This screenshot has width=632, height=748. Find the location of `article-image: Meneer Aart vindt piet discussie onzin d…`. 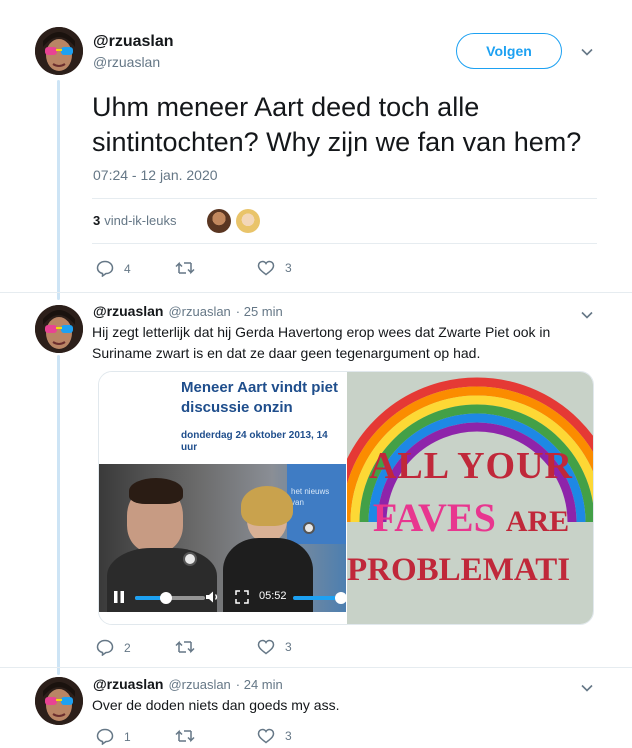

article-image: Meneer Aart vindt piet discussie onzin d… is located at coordinates (222, 498).